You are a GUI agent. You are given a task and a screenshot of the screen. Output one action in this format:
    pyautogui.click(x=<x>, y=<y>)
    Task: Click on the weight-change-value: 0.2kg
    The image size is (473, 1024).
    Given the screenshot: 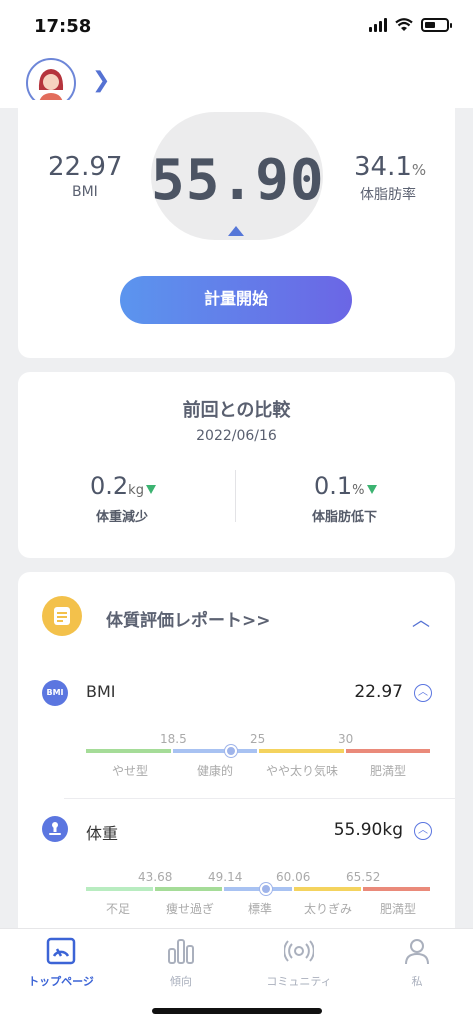 What is the action you would take?
    pyautogui.click(x=123, y=486)
    